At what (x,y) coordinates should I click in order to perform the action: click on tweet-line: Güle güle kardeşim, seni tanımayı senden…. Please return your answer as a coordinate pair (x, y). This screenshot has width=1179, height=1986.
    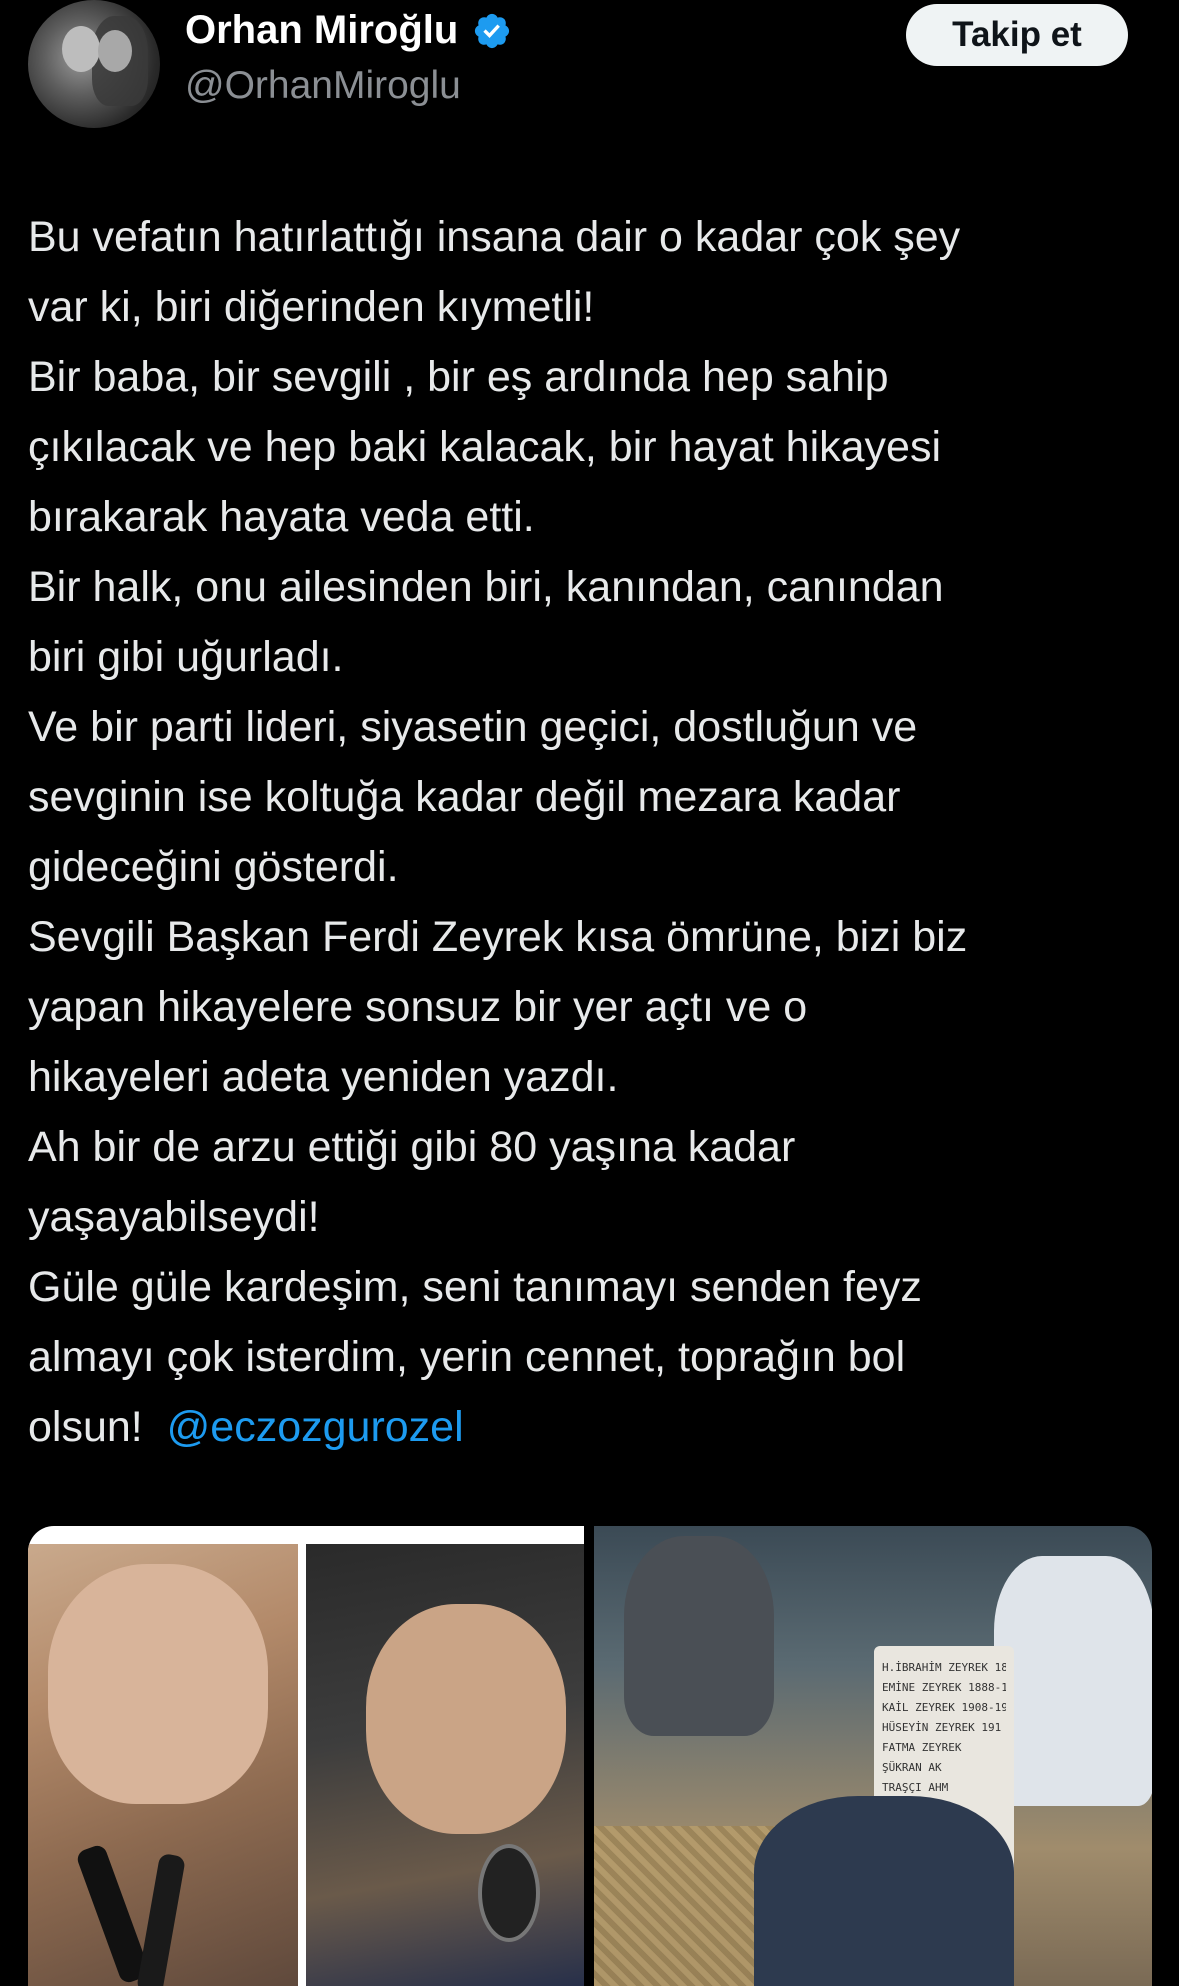
    Looking at the image, I should click on (475, 1287).